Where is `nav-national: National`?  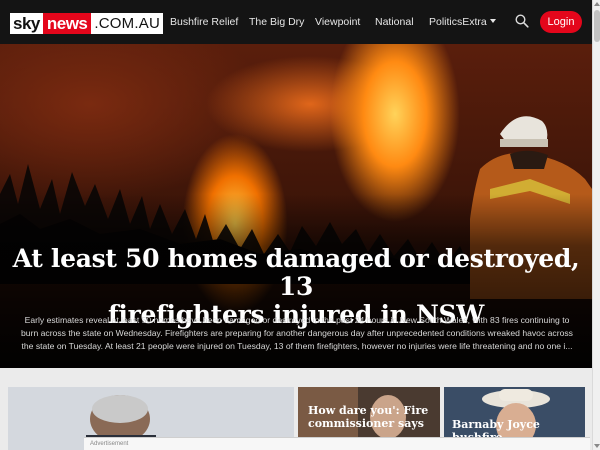
nav-national: National is located at coordinates (394, 22).